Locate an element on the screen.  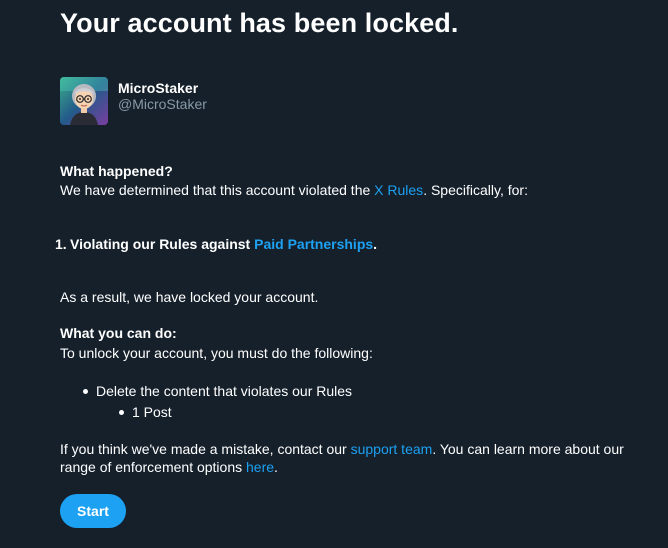
mistake-text-middle: . You can learn more about our is located at coordinates (528, 449).